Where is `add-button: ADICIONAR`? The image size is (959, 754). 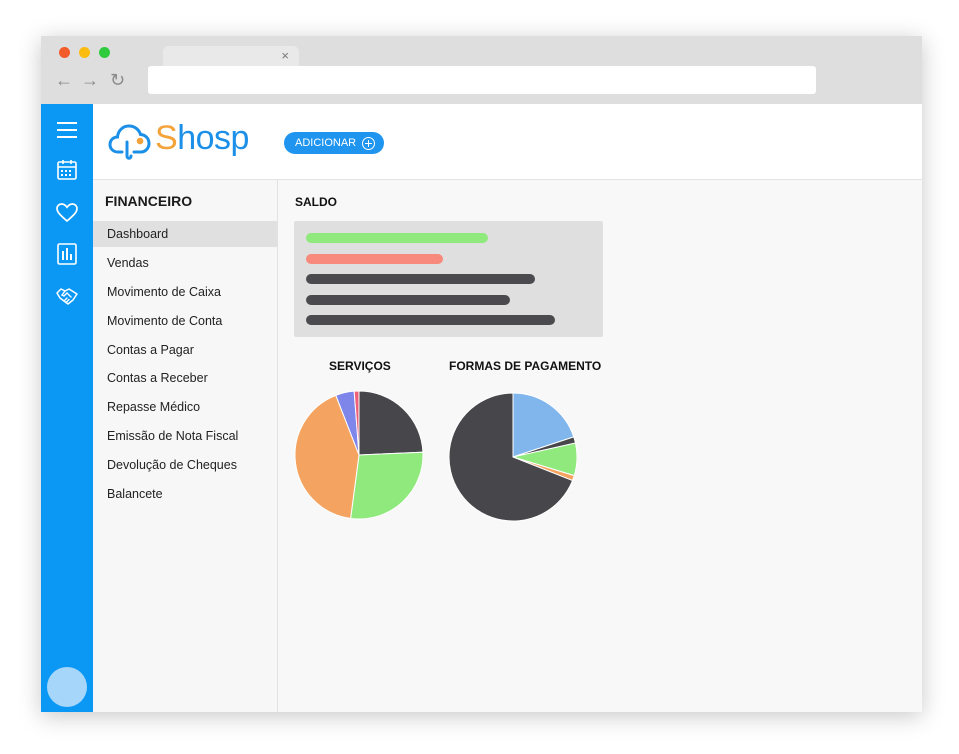 add-button: ADICIONAR is located at coordinates (334, 143).